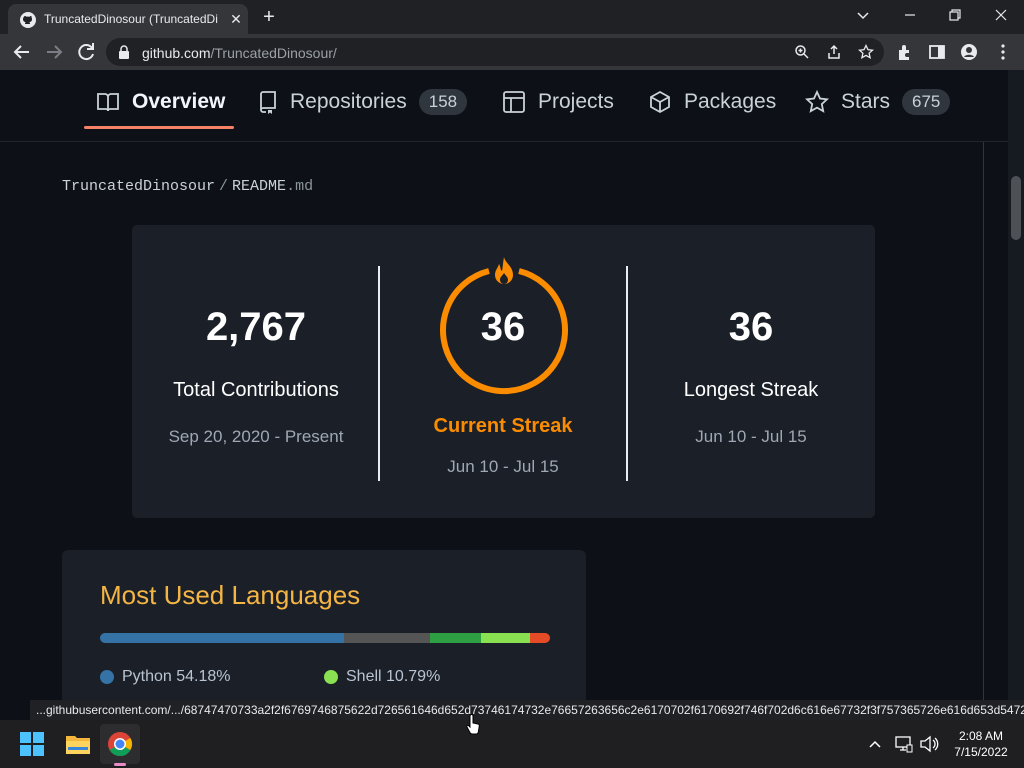 The width and height of the screenshot is (1024, 768). I want to click on language-label: Shell 10.79%, so click(393, 676).